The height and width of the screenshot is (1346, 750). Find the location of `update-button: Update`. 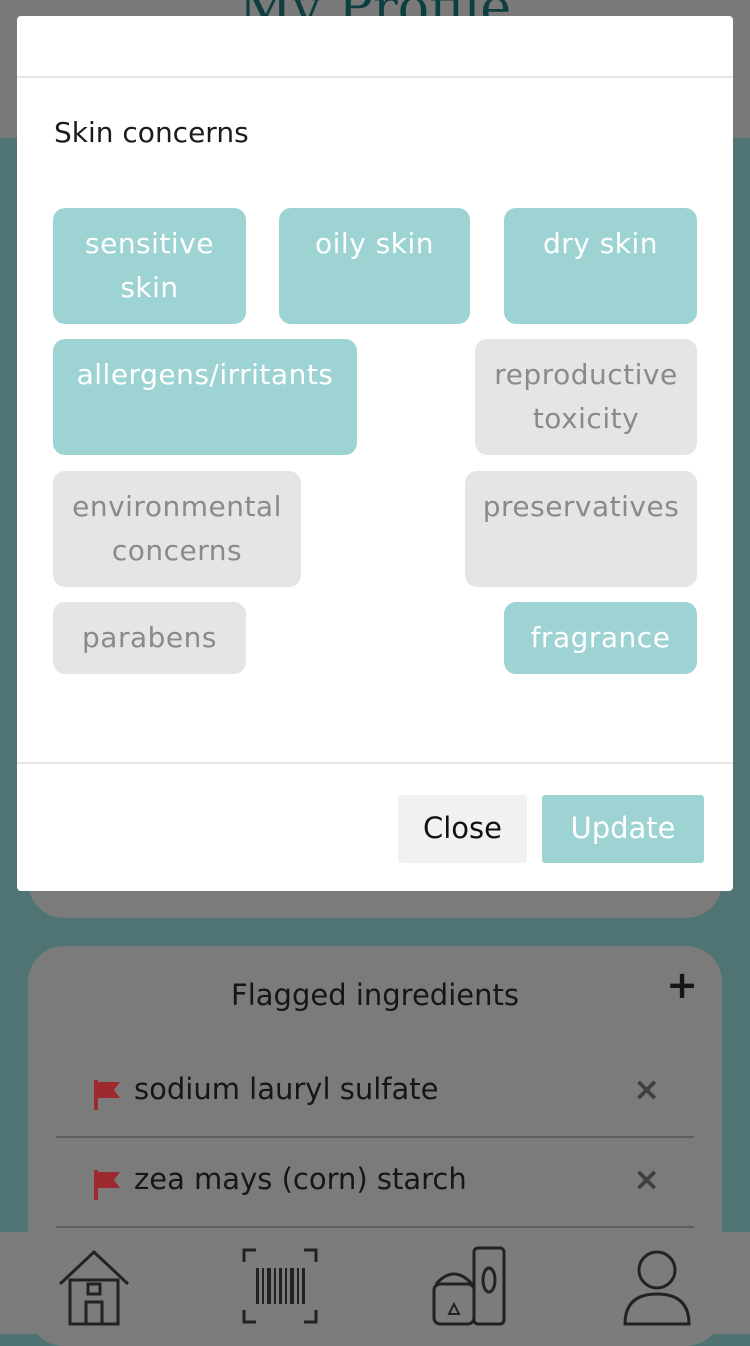

update-button: Update is located at coordinates (623, 829).